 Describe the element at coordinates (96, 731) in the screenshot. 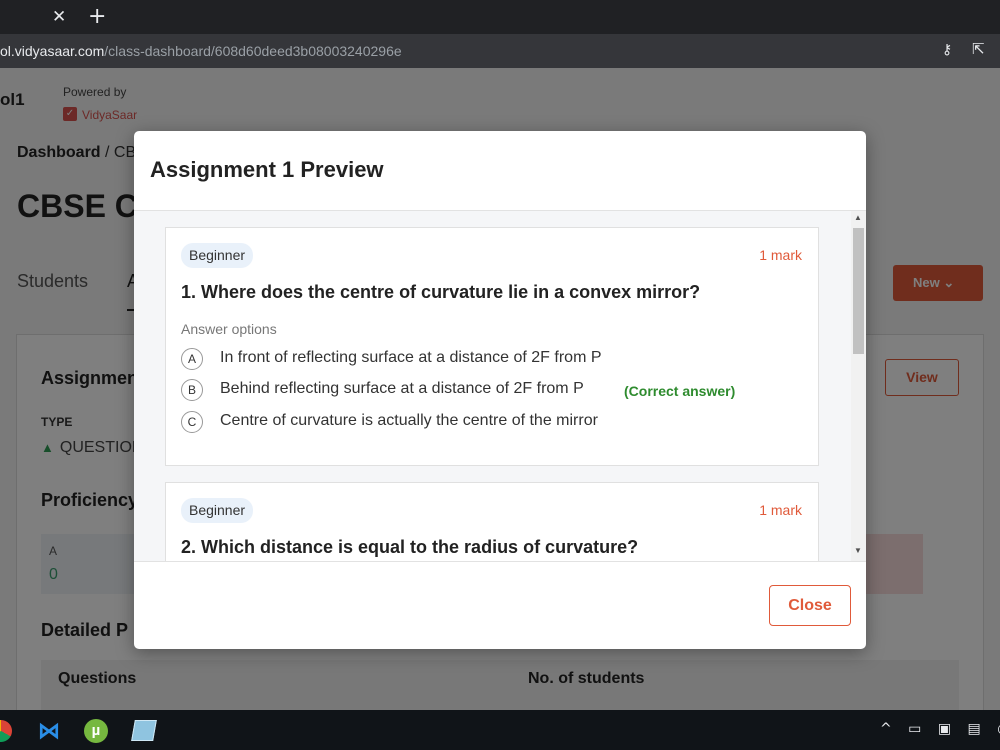

I see `utorrent-icon: µ` at that location.